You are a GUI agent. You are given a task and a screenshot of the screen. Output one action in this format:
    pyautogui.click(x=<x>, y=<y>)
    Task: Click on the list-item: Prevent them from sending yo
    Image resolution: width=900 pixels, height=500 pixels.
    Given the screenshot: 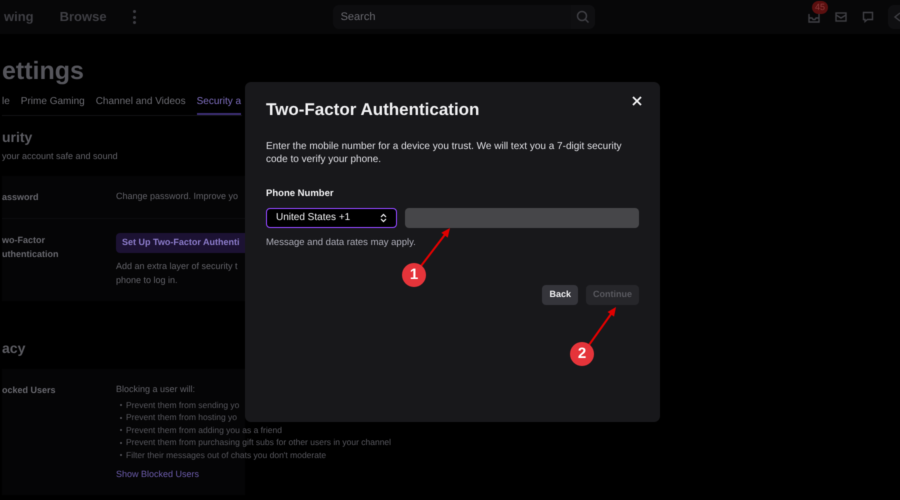 What is the action you would take?
    pyautogui.click(x=183, y=405)
    